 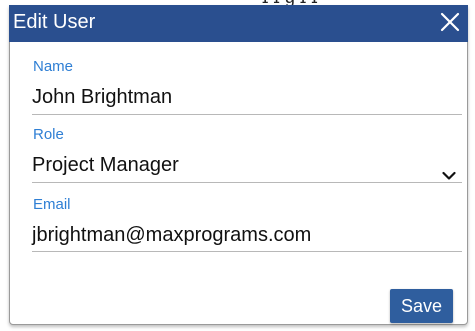 I want to click on email-label: Email, so click(x=52, y=204).